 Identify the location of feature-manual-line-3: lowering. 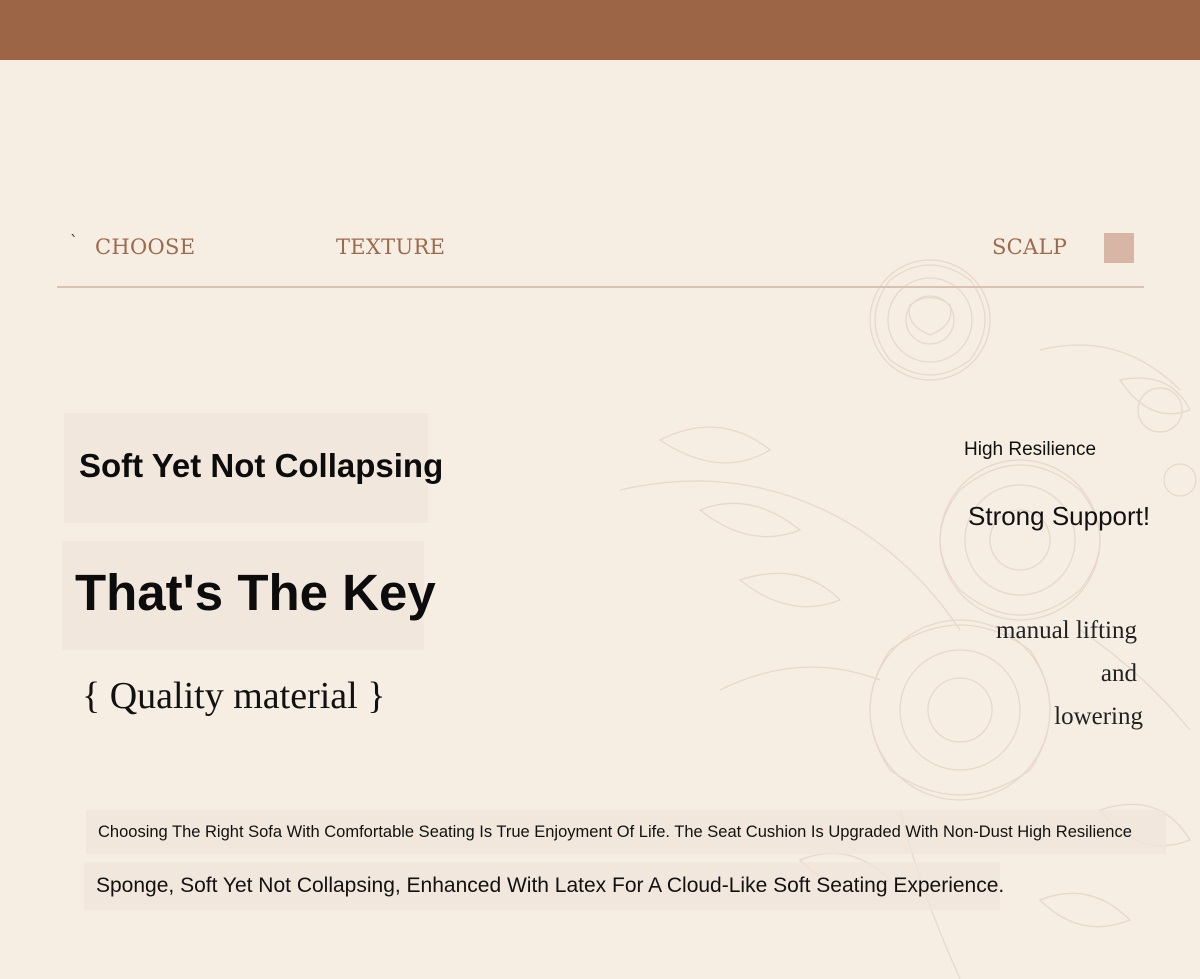
(1098, 716).